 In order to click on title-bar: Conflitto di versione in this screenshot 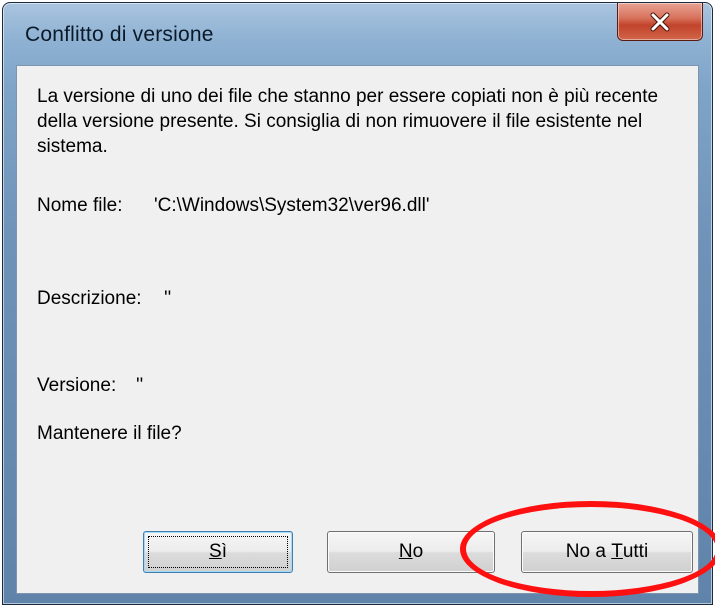, I will do `click(357, 35)`.